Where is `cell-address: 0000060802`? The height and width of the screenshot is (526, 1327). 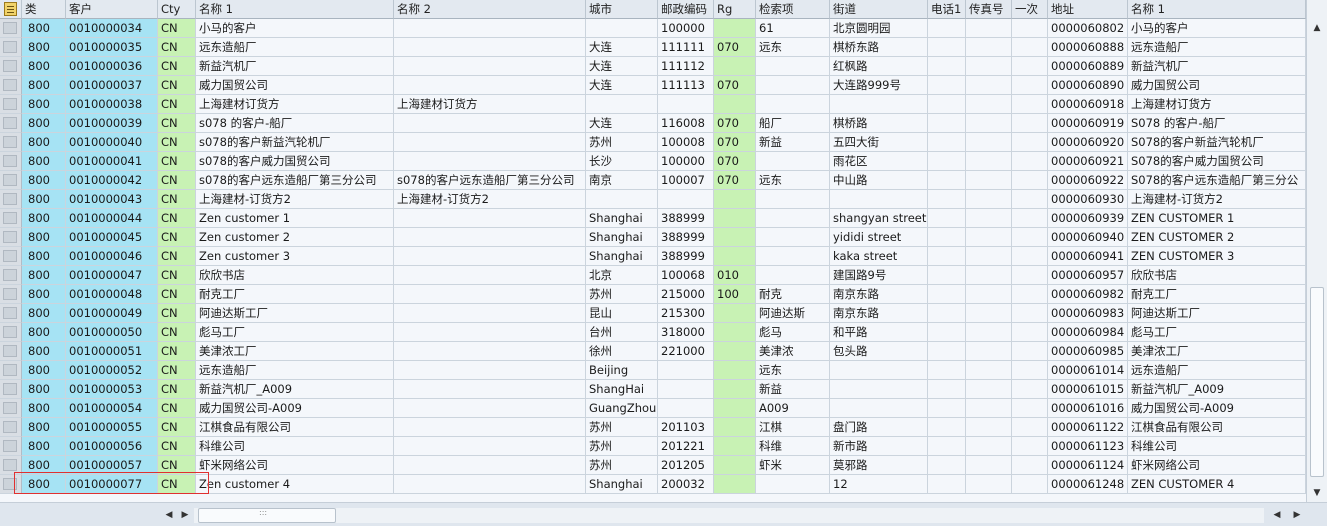 cell-address: 0000060802 is located at coordinates (1088, 28).